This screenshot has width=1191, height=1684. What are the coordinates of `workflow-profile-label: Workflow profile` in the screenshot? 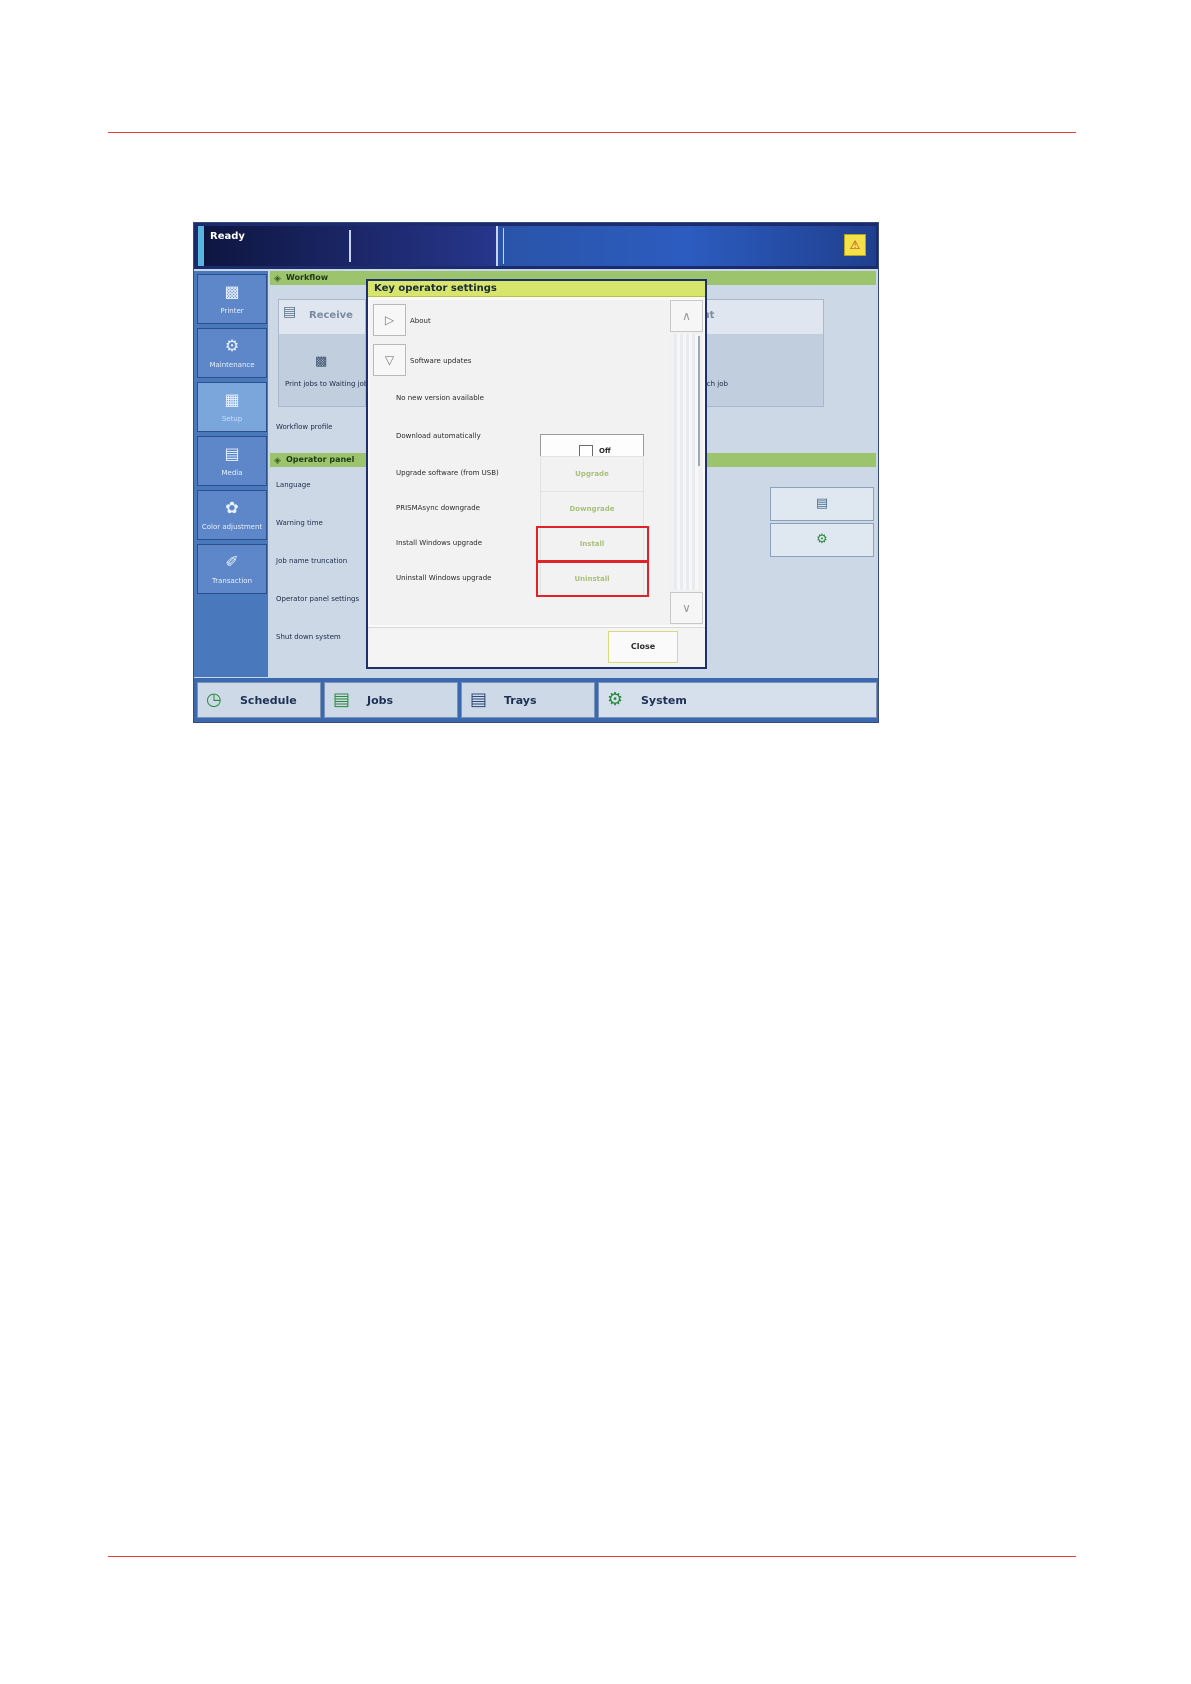 It's located at (304, 427).